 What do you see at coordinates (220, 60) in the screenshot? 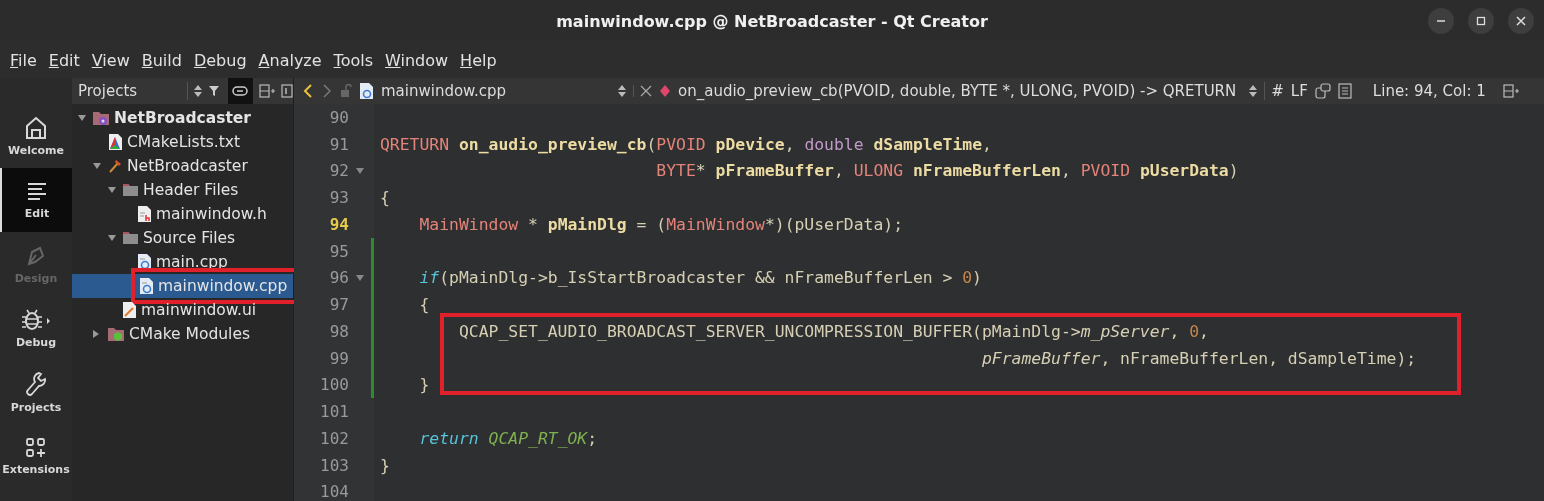
I see `menu-item: Debug` at bounding box center [220, 60].